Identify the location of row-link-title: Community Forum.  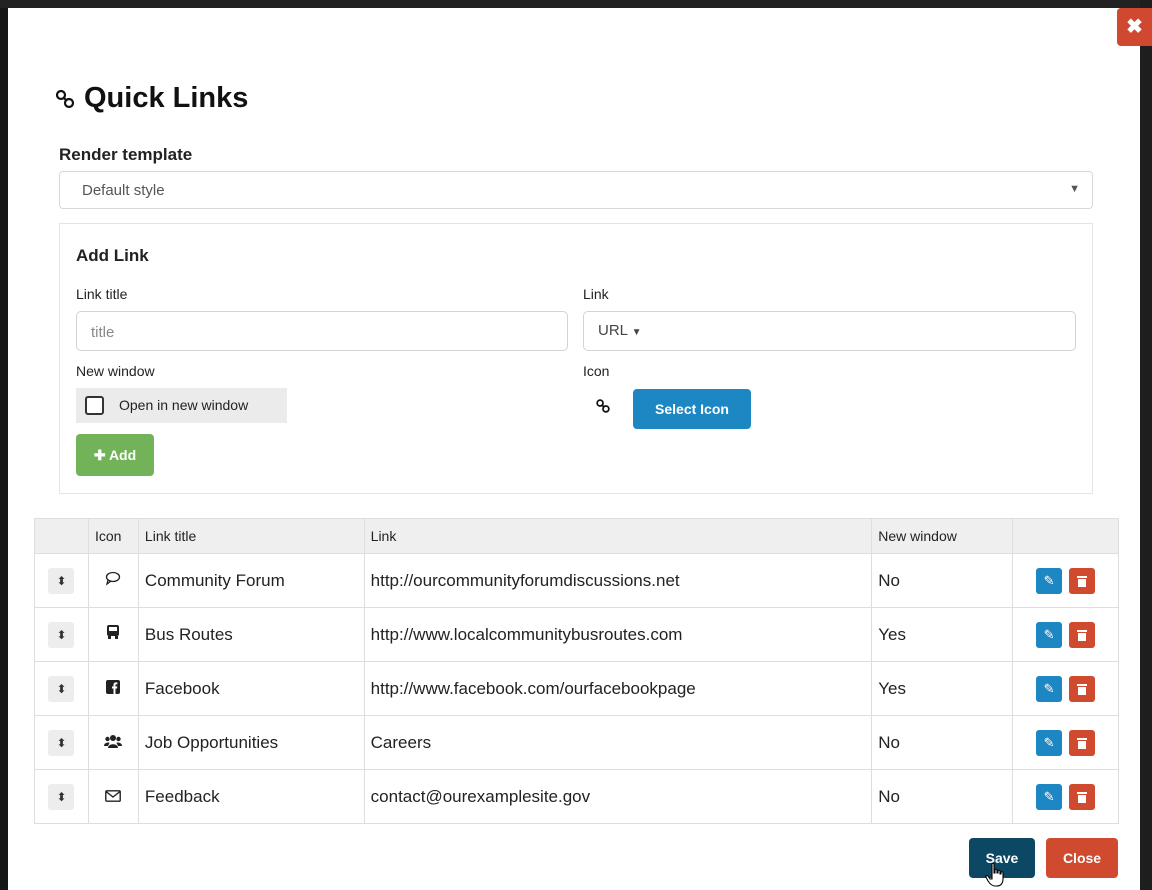
(251, 580).